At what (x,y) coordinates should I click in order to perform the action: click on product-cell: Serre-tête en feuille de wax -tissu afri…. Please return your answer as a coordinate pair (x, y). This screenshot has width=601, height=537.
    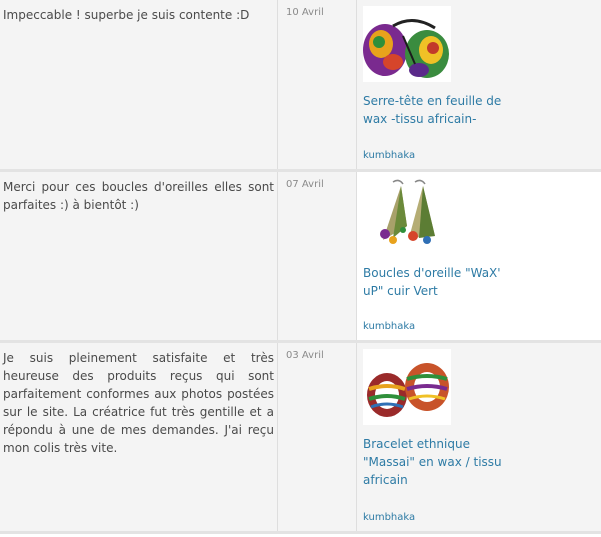
    Looking at the image, I should click on (478, 84).